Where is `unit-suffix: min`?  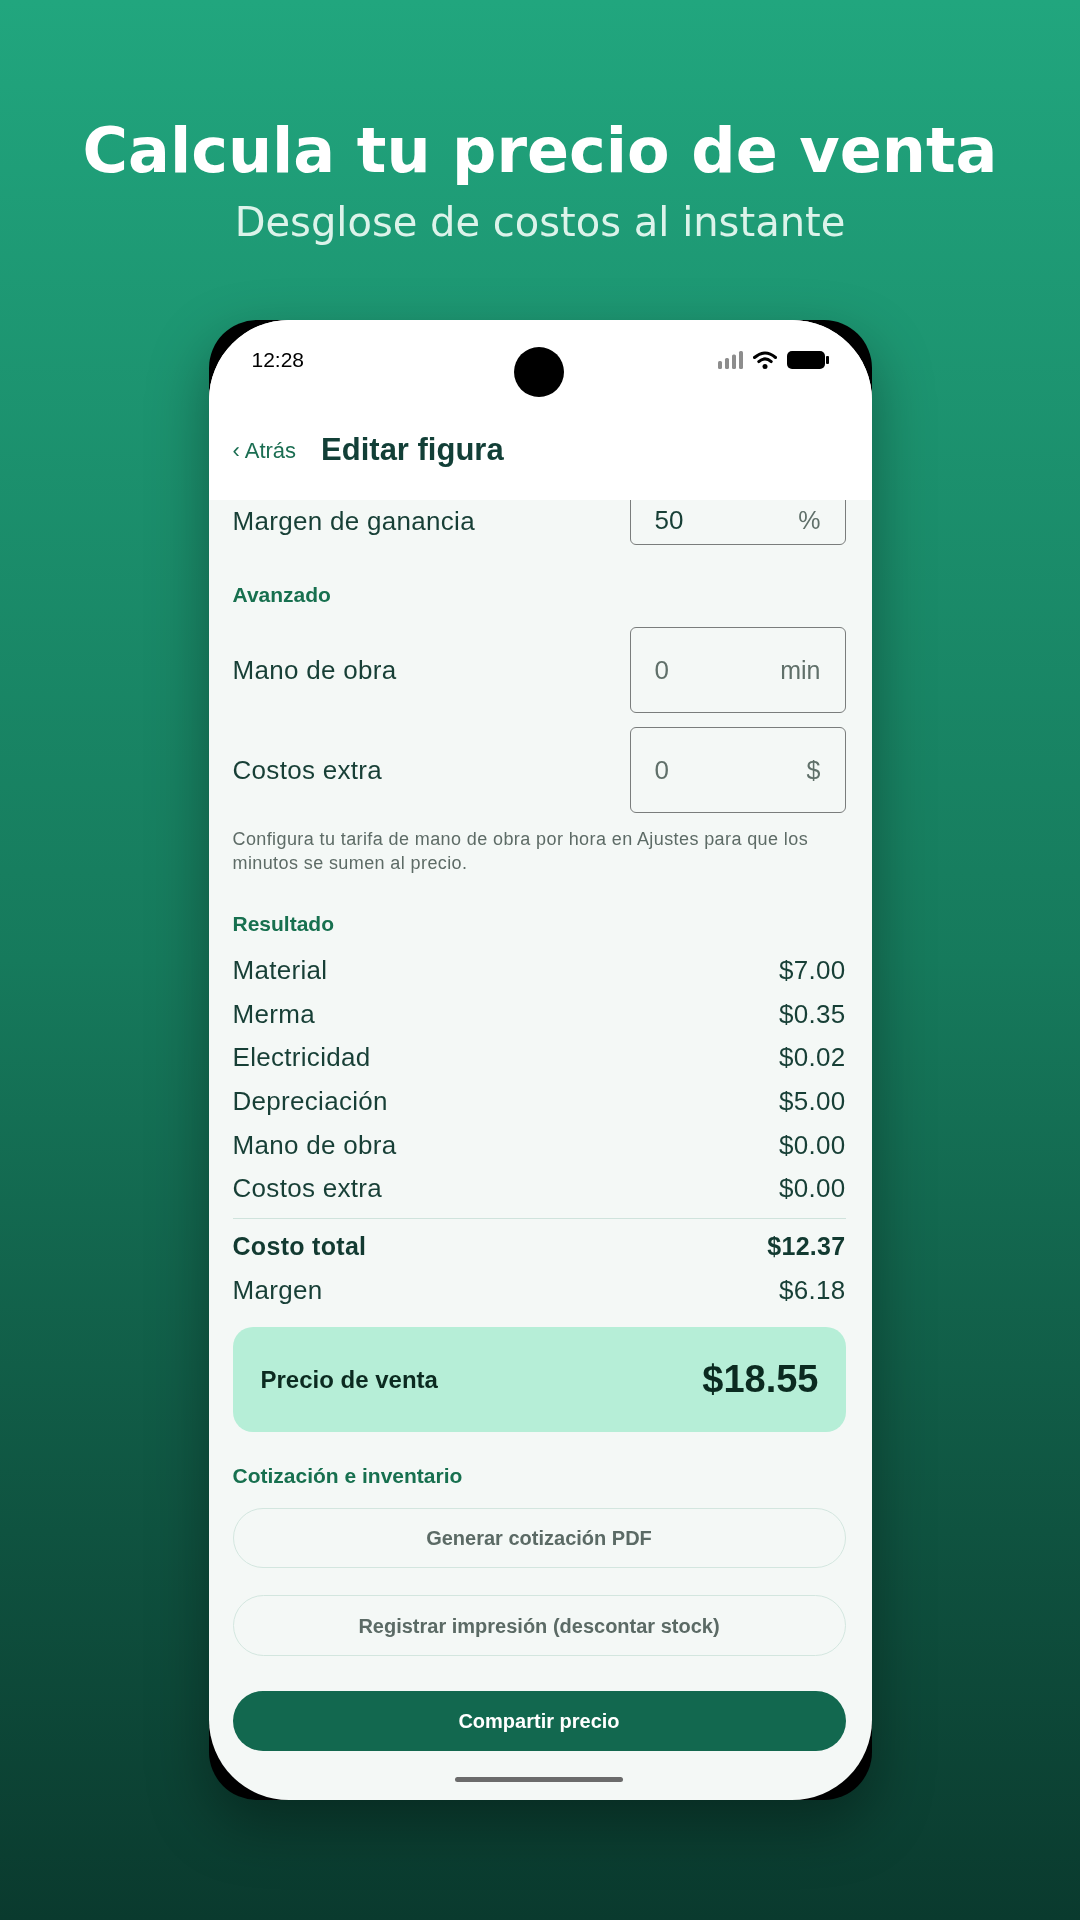
unit-suffix: min is located at coordinates (800, 670).